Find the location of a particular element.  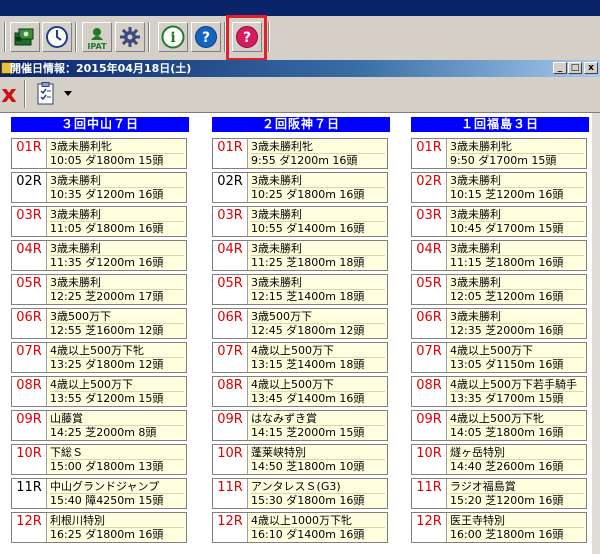

race-cell: 12R 利根川特別 16:25 ダ1800m 16頭 is located at coordinates (99, 527).